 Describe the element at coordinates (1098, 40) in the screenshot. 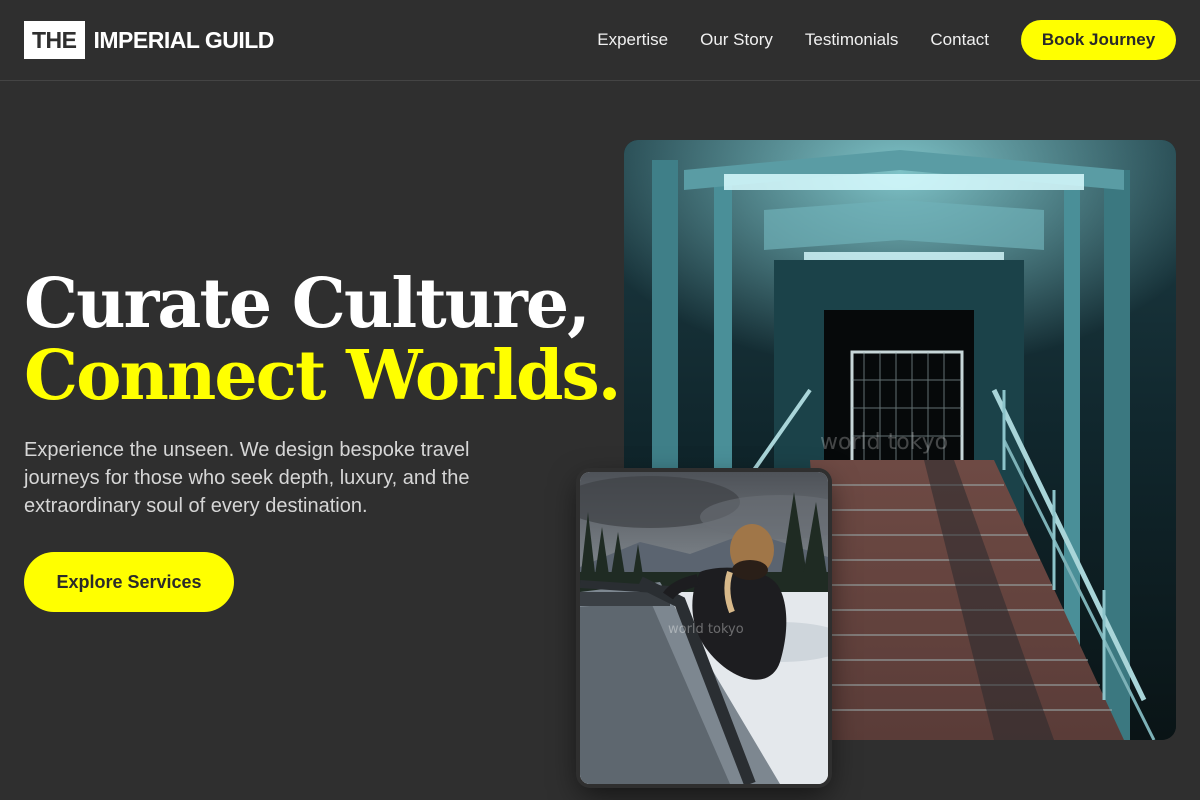

I see `book-journey-button: Book Journey` at that location.